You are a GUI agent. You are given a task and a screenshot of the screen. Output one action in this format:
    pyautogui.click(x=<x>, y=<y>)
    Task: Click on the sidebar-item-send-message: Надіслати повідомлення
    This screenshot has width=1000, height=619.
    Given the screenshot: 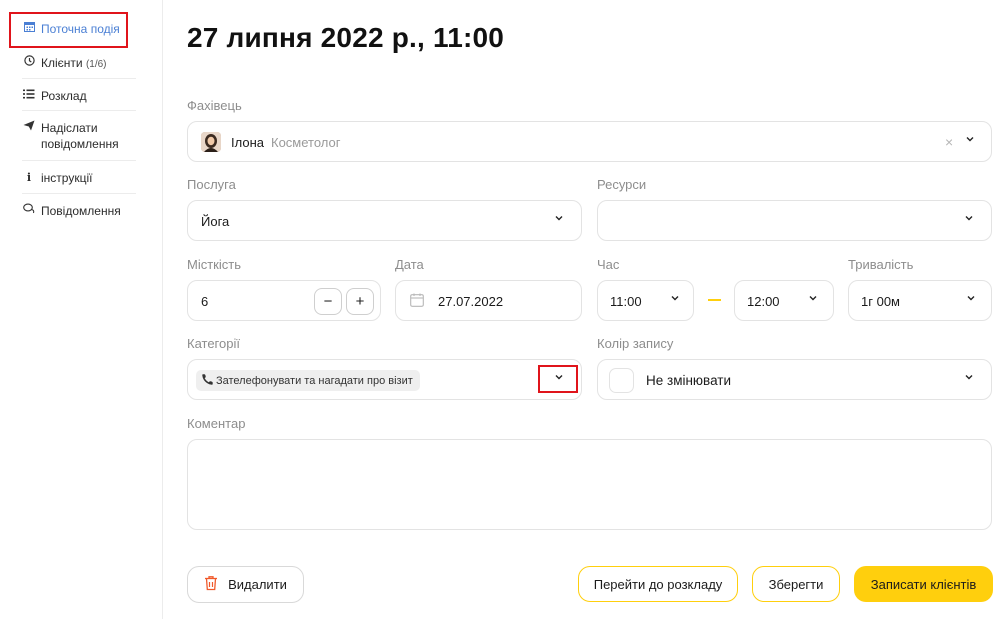 What is the action you would take?
    pyautogui.click(x=79, y=136)
    